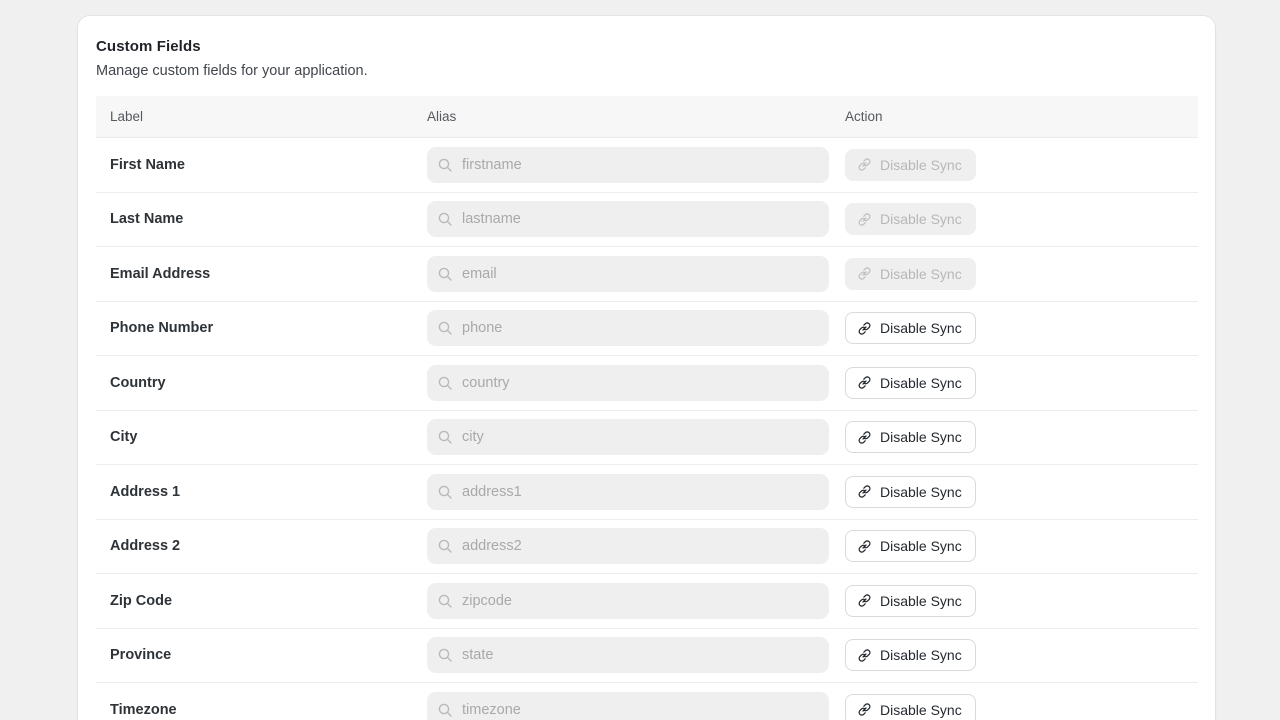  I want to click on field-label: Address 2, so click(145, 546).